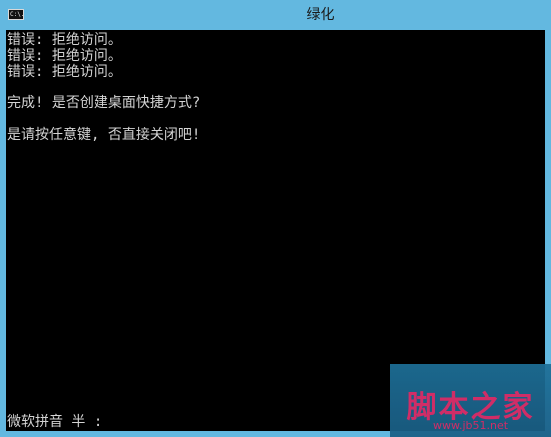 The image size is (551, 437). I want to click on window-title: 绿化, so click(320, 15).